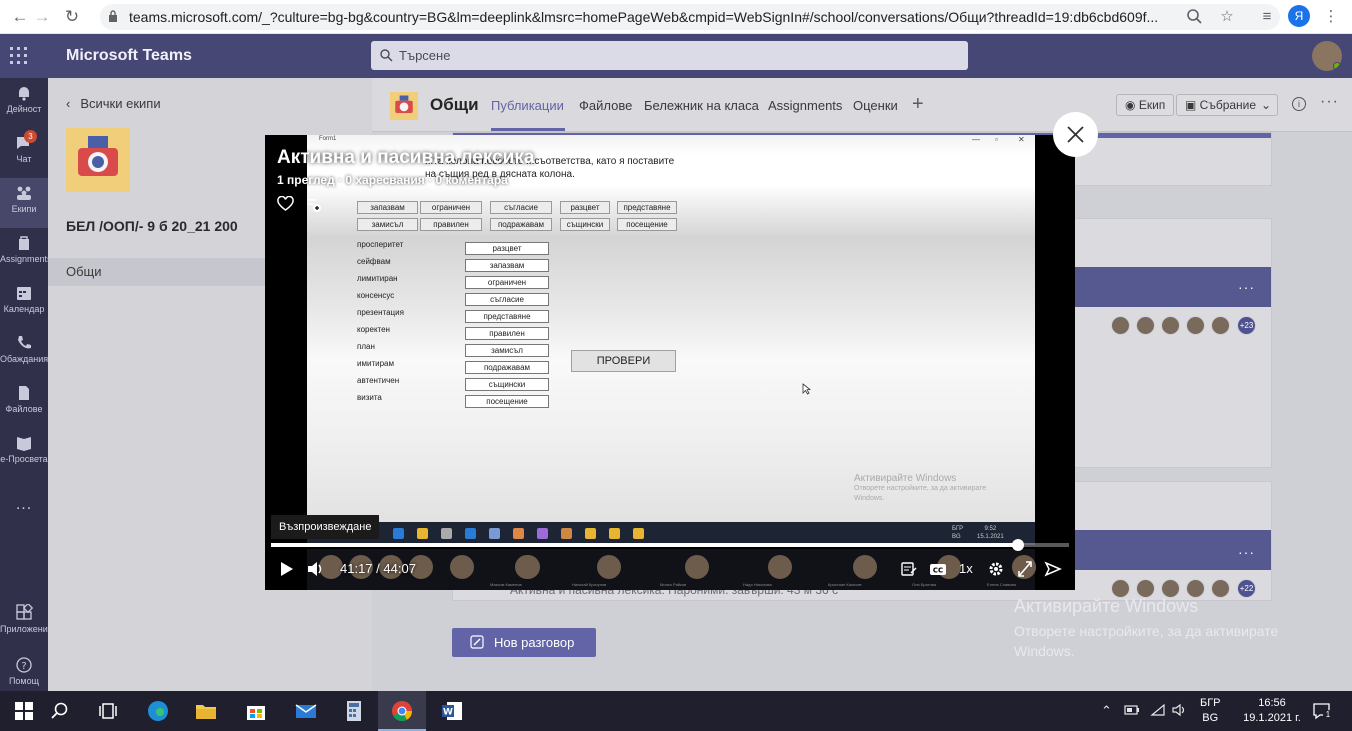  I want to click on reading-list-icon: ≡, so click(1267, 17).